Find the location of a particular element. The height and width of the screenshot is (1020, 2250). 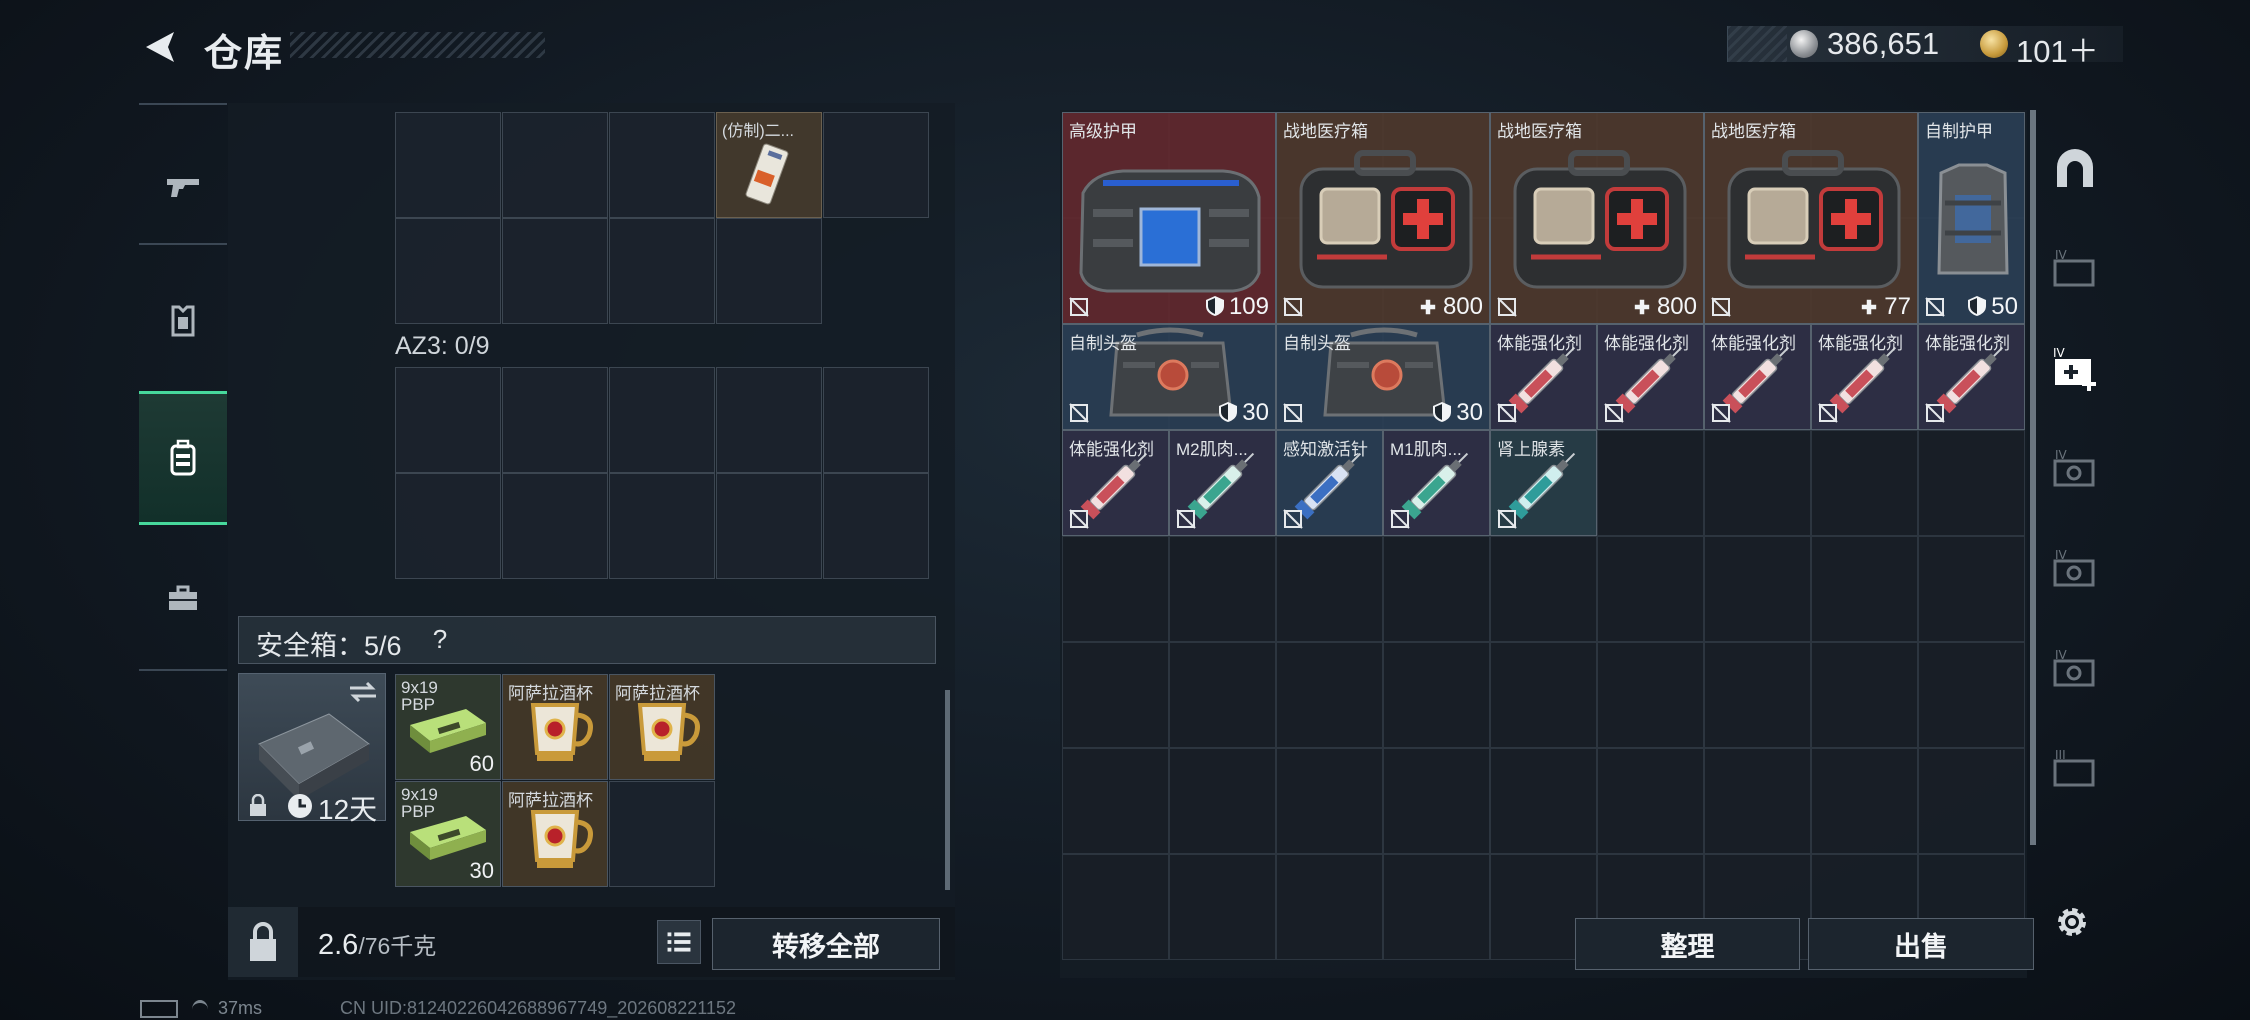

stash-item: 自制护甲 50 is located at coordinates (1971, 218).